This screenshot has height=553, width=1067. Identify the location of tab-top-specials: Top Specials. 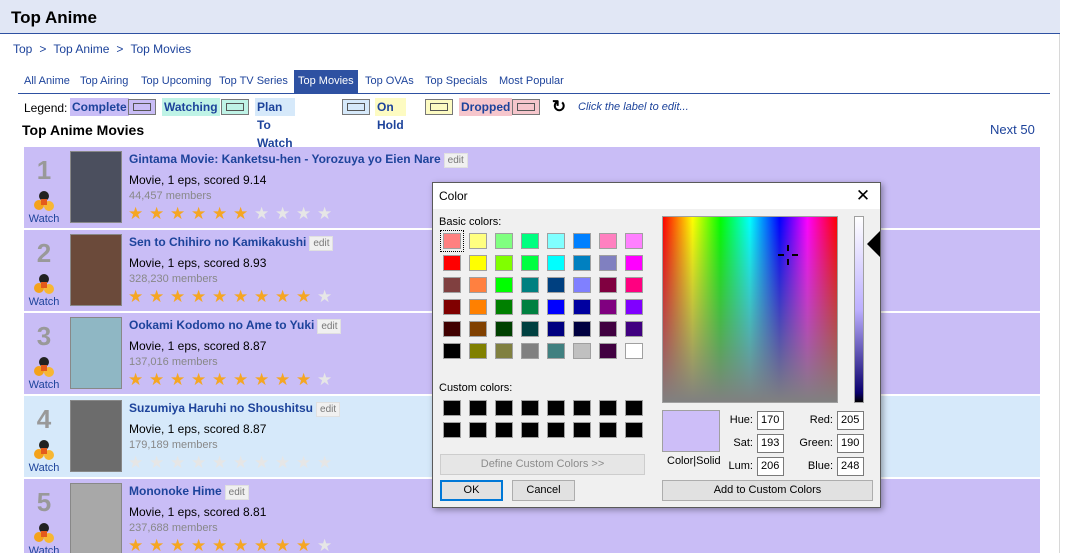
(456, 82).